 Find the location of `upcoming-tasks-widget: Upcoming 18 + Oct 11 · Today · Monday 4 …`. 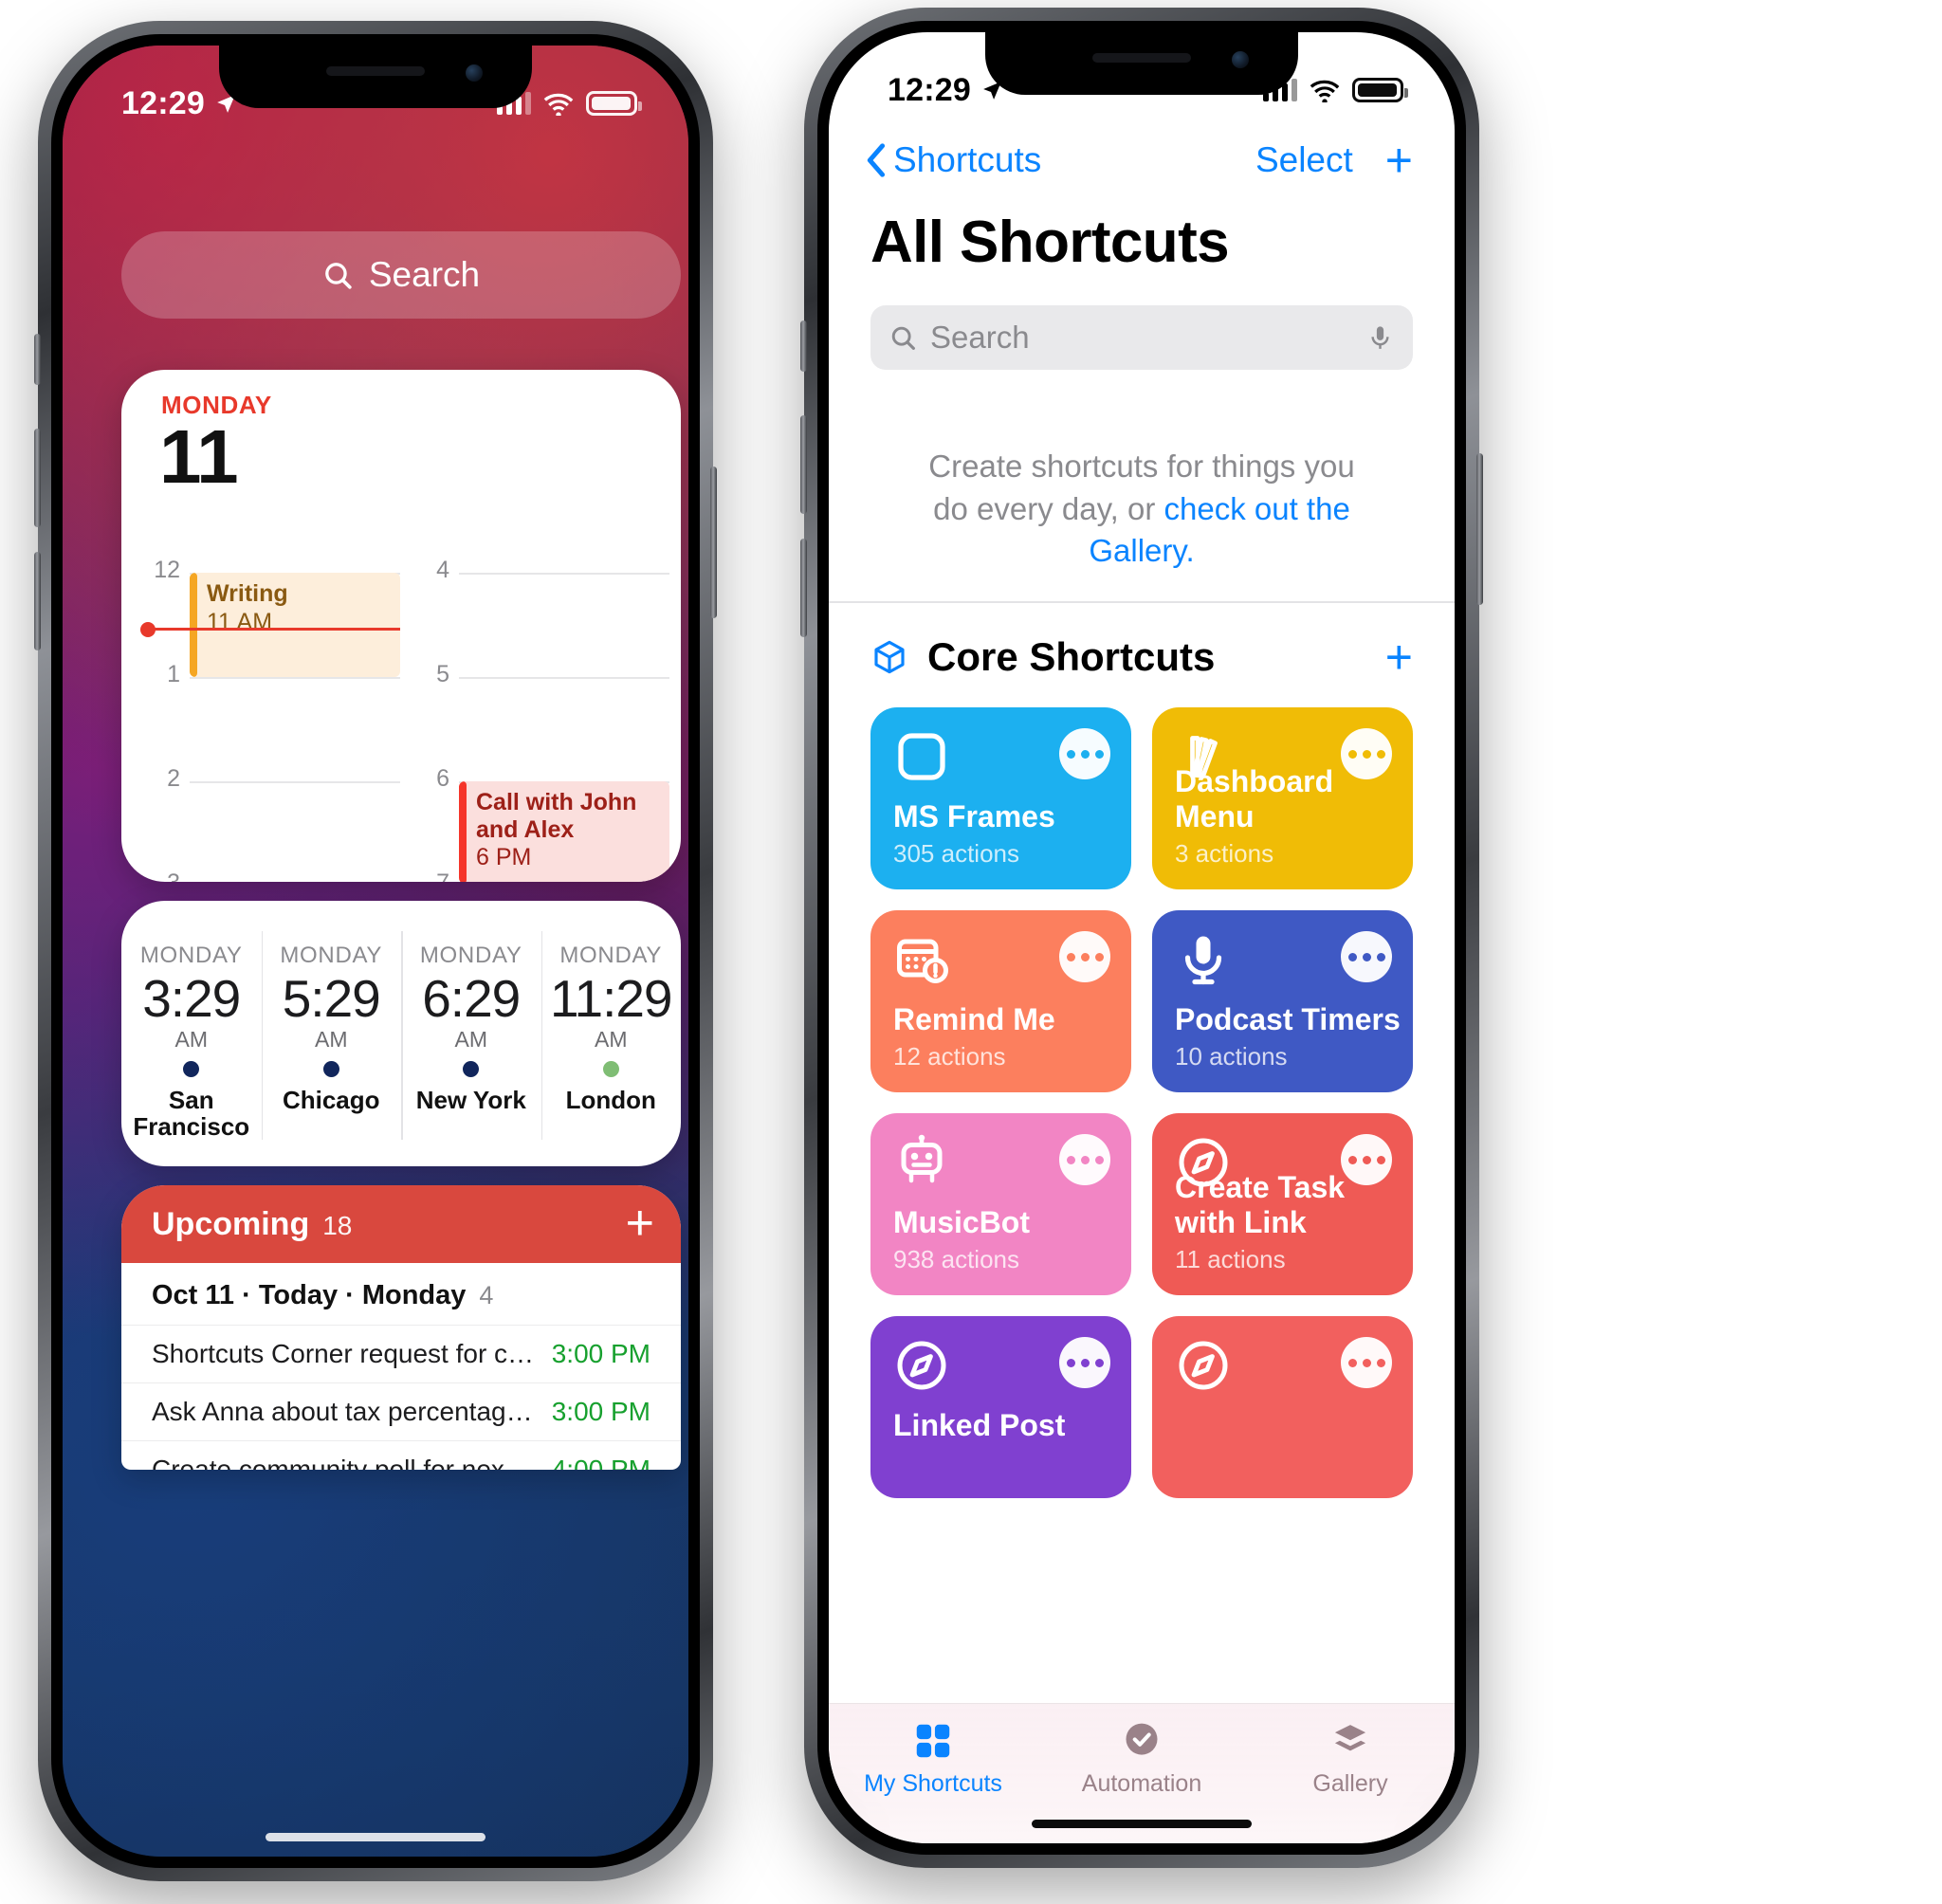

upcoming-tasks-widget: Upcoming 18 + Oct 11 · Today · Monday 4 … is located at coordinates (401, 1328).